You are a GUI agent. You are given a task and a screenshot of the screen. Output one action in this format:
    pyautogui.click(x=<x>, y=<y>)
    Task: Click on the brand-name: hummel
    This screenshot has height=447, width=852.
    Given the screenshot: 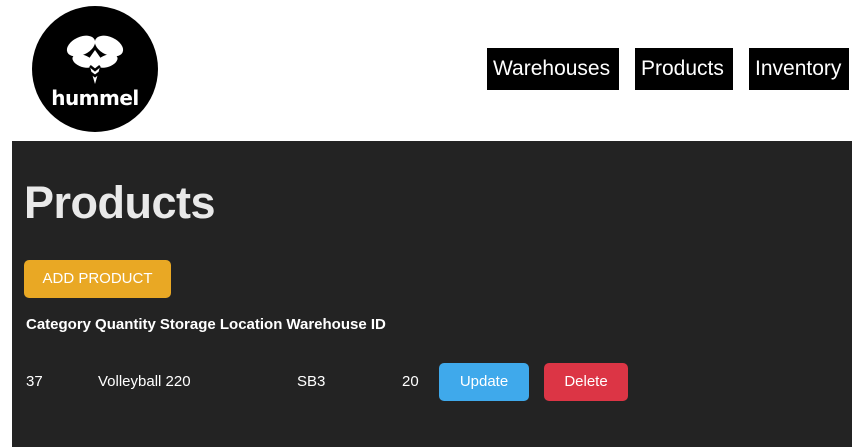 What is the action you would take?
    pyautogui.click(x=95, y=98)
    